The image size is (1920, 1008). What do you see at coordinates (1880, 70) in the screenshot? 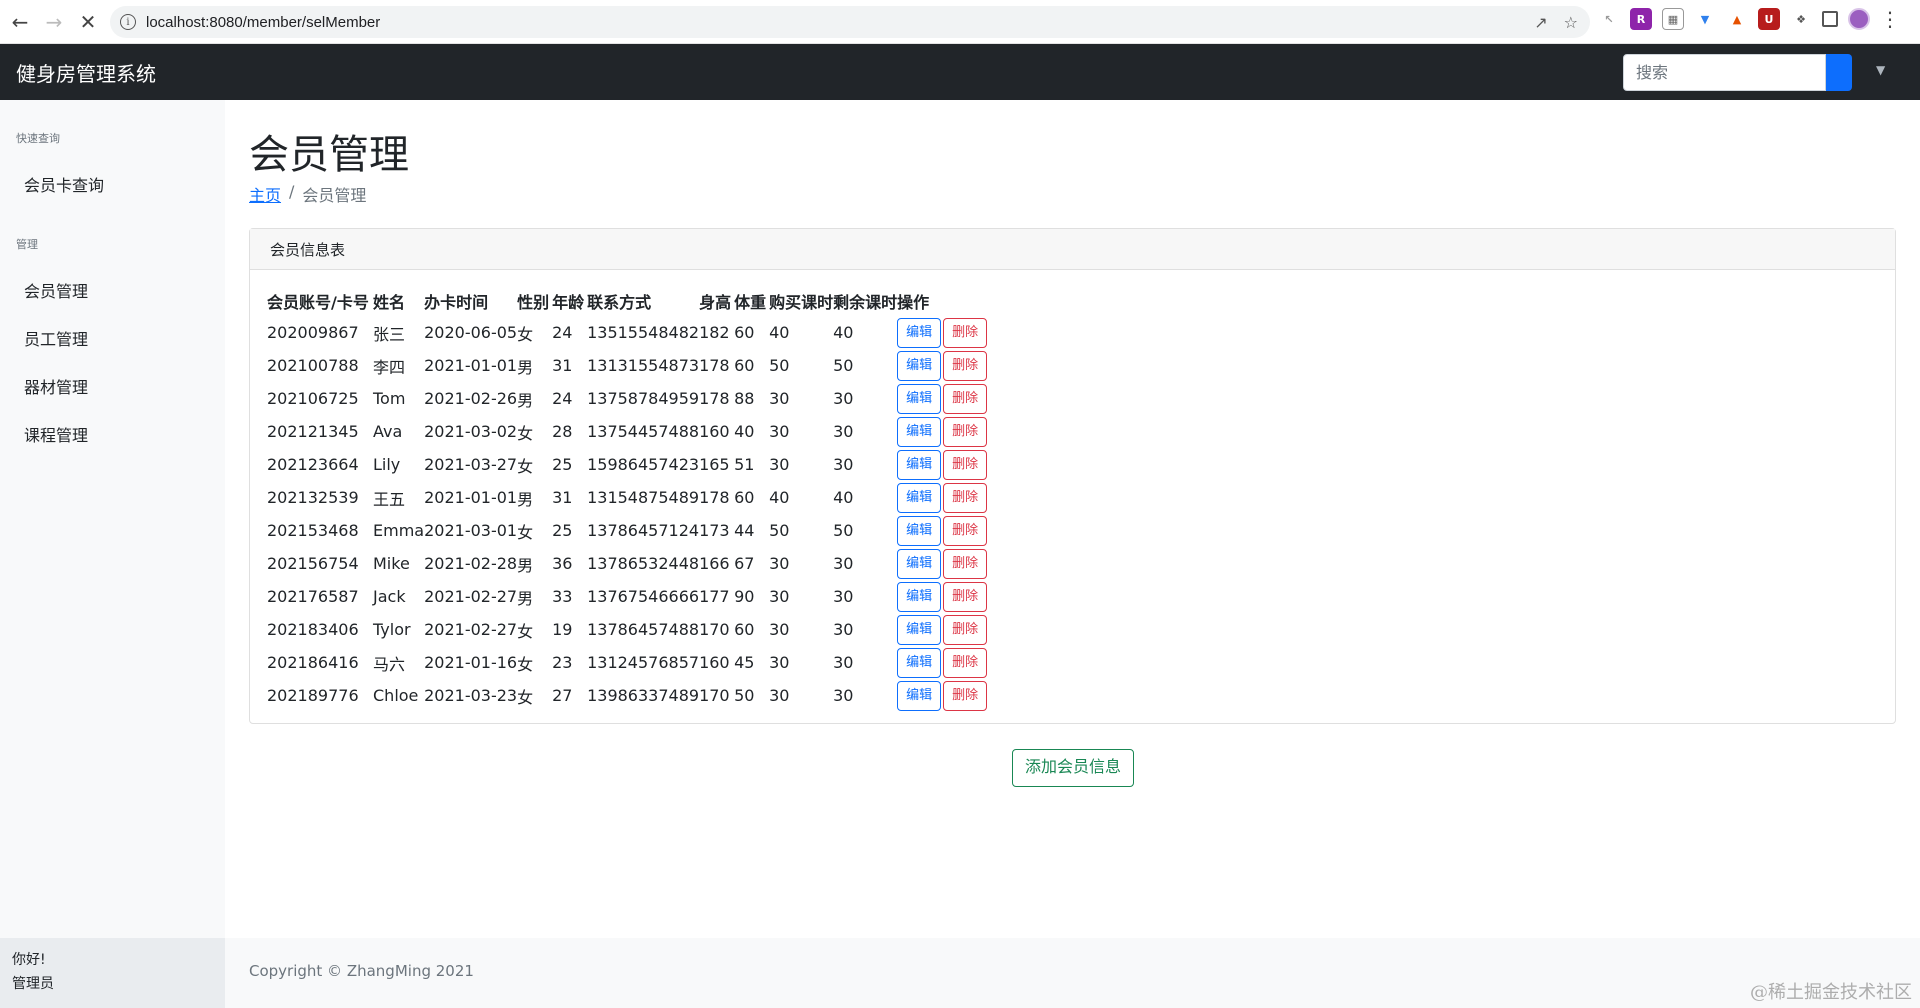
I see `user-dropdown-caret-icon: ▼` at bounding box center [1880, 70].